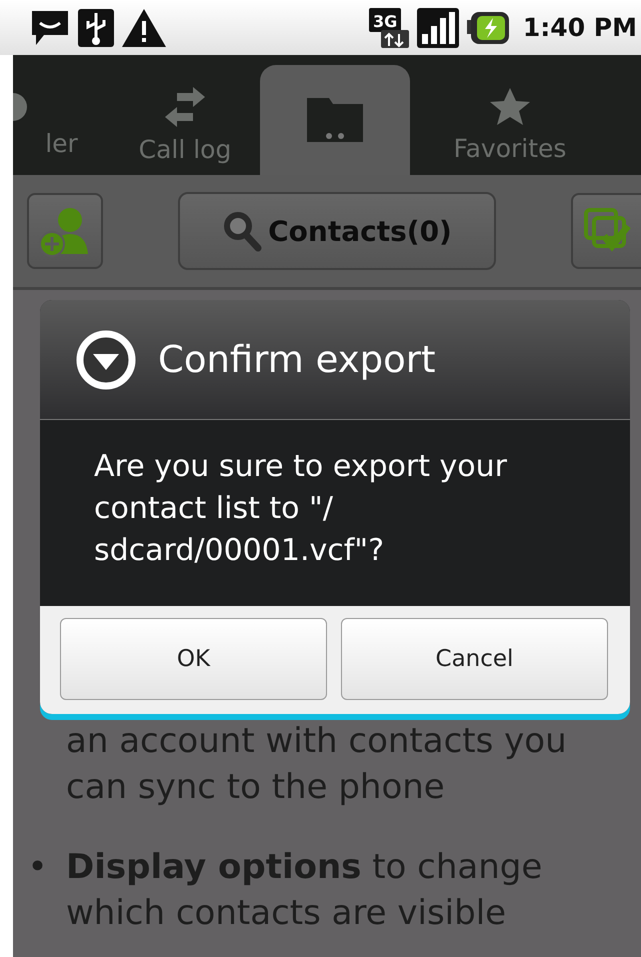 The width and height of the screenshot is (641, 957). What do you see at coordinates (96, 27) in the screenshot?
I see `usb-icon` at bounding box center [96, 27].